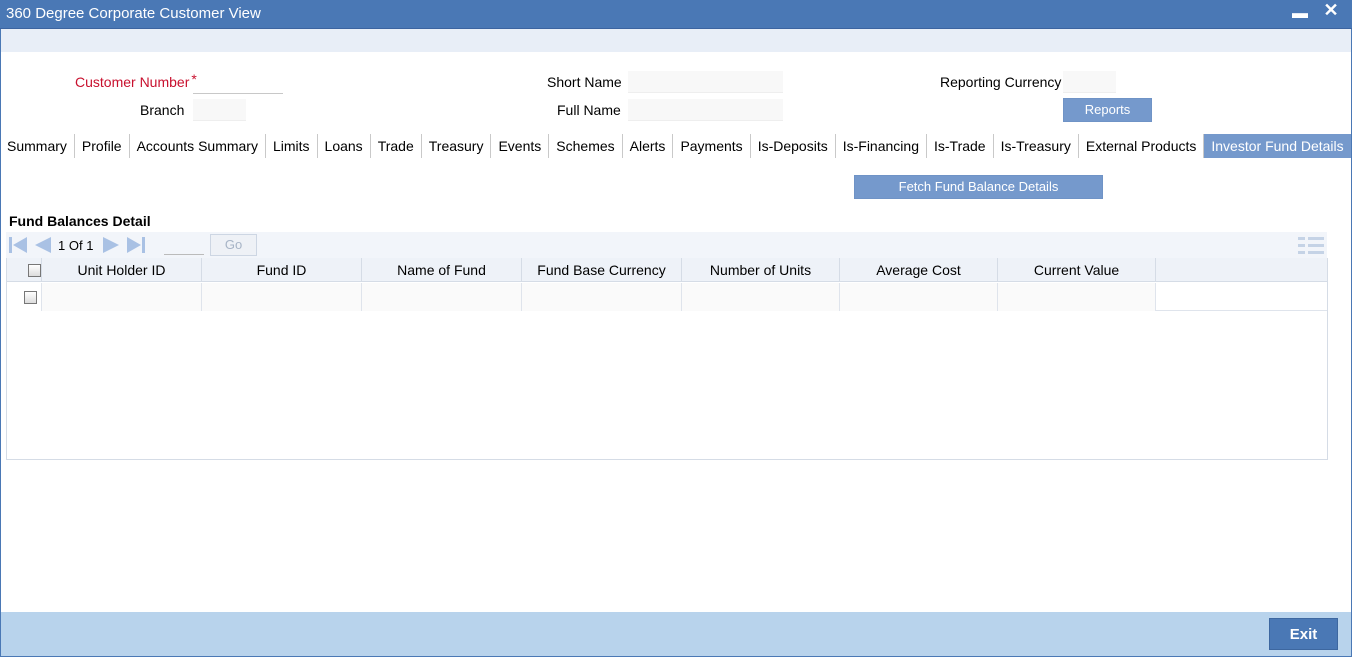 This screenshot has height=657, width=1352. Describe the element at coordinates (219, 110) in the screenshot. I see `branch-input` at that location.